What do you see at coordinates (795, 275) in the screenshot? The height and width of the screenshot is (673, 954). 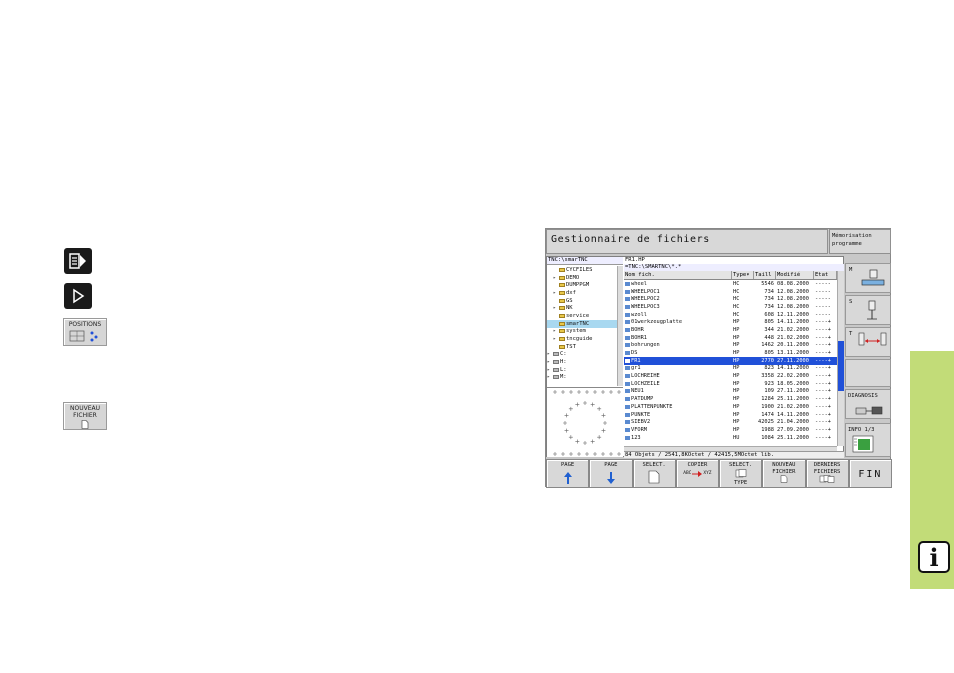 I see `col-modified: Modifié` at bounding box center [795, 275].